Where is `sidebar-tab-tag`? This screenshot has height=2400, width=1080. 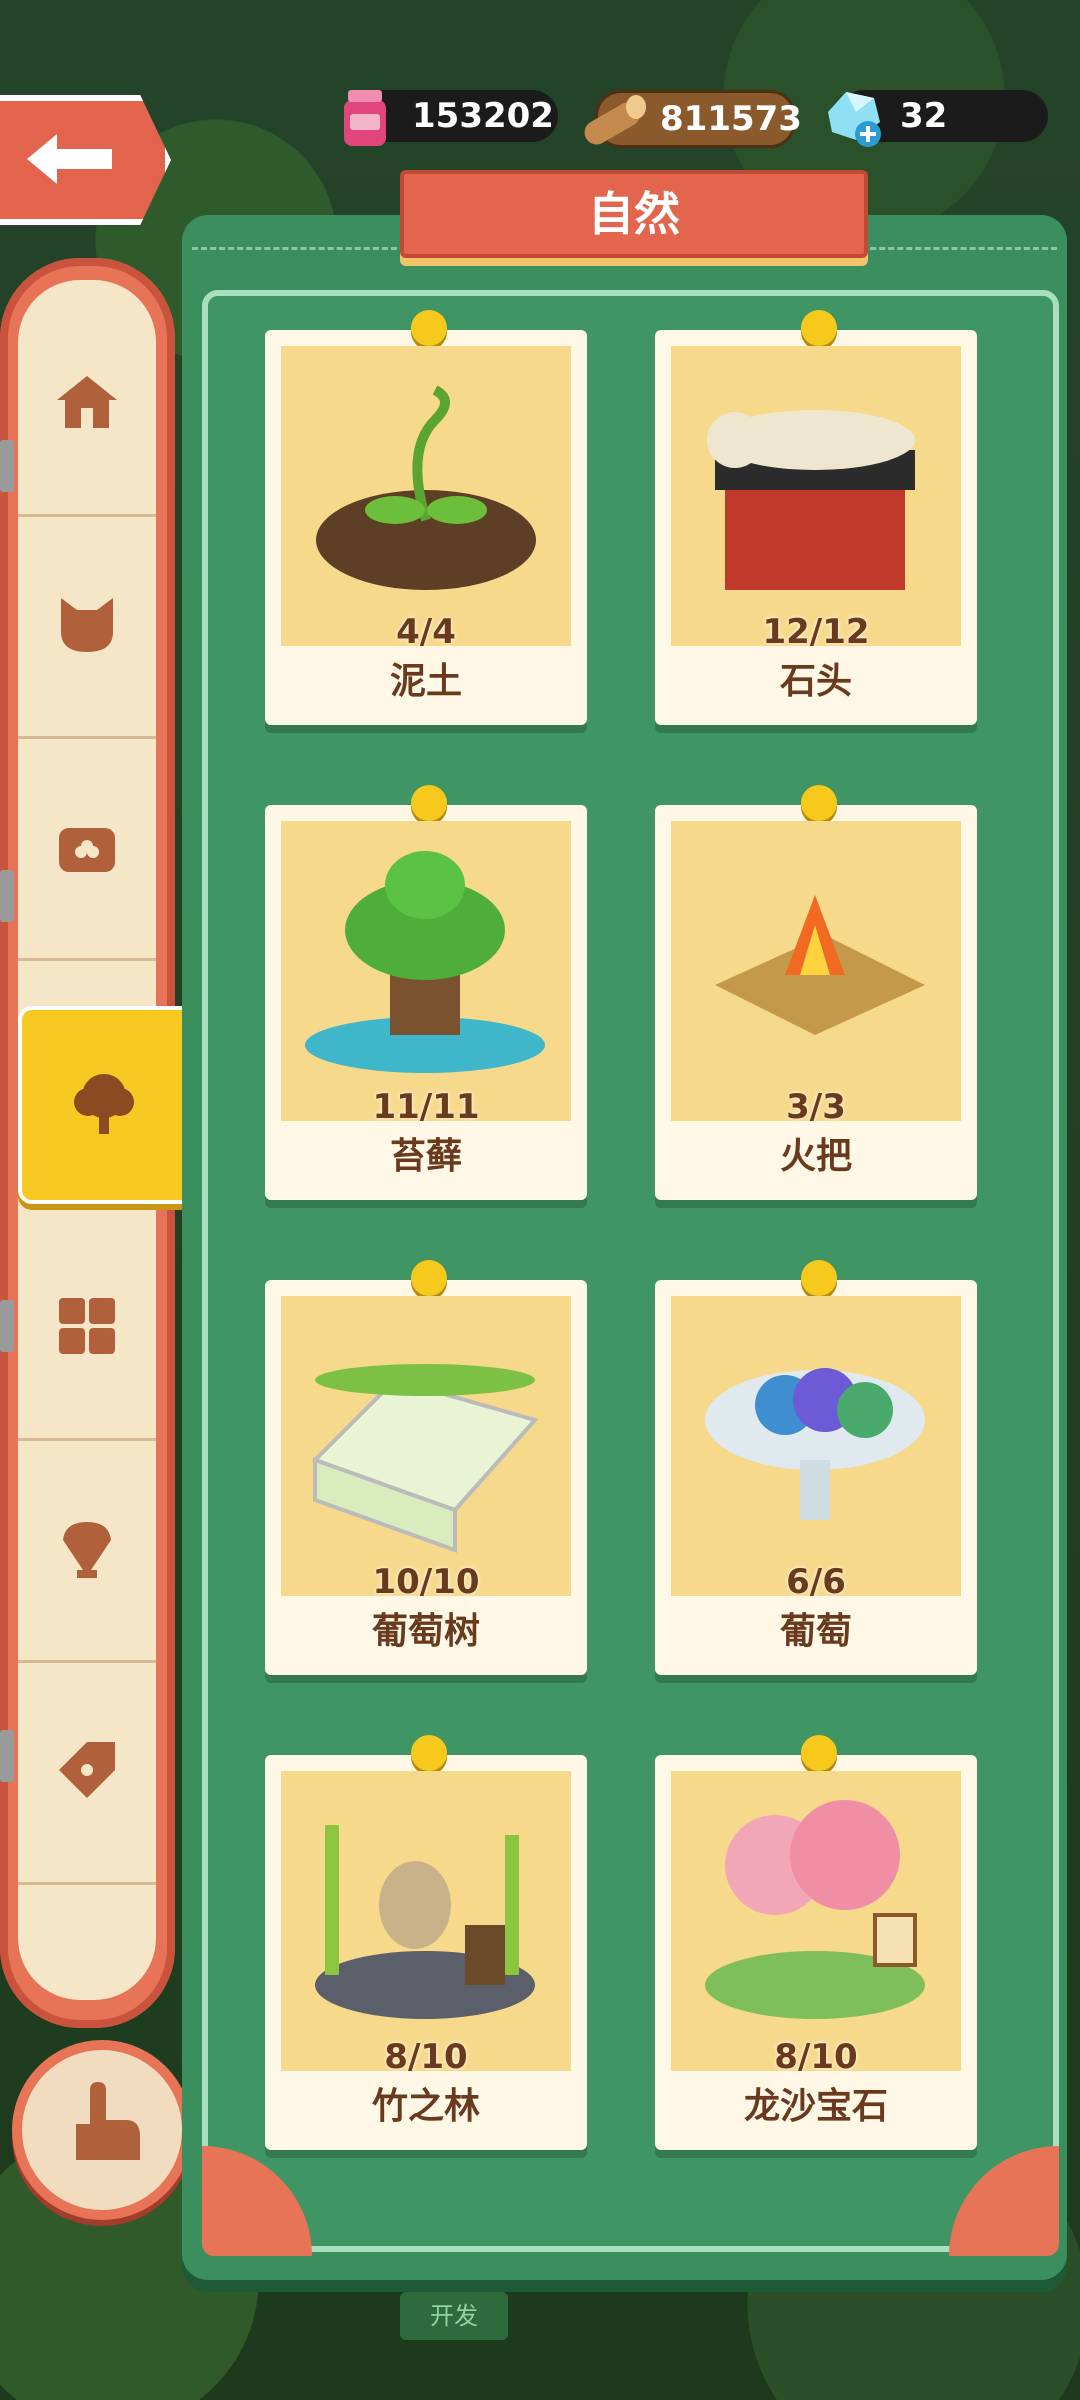 sidebar-tab-tag is located at coordinates (87, 1772).